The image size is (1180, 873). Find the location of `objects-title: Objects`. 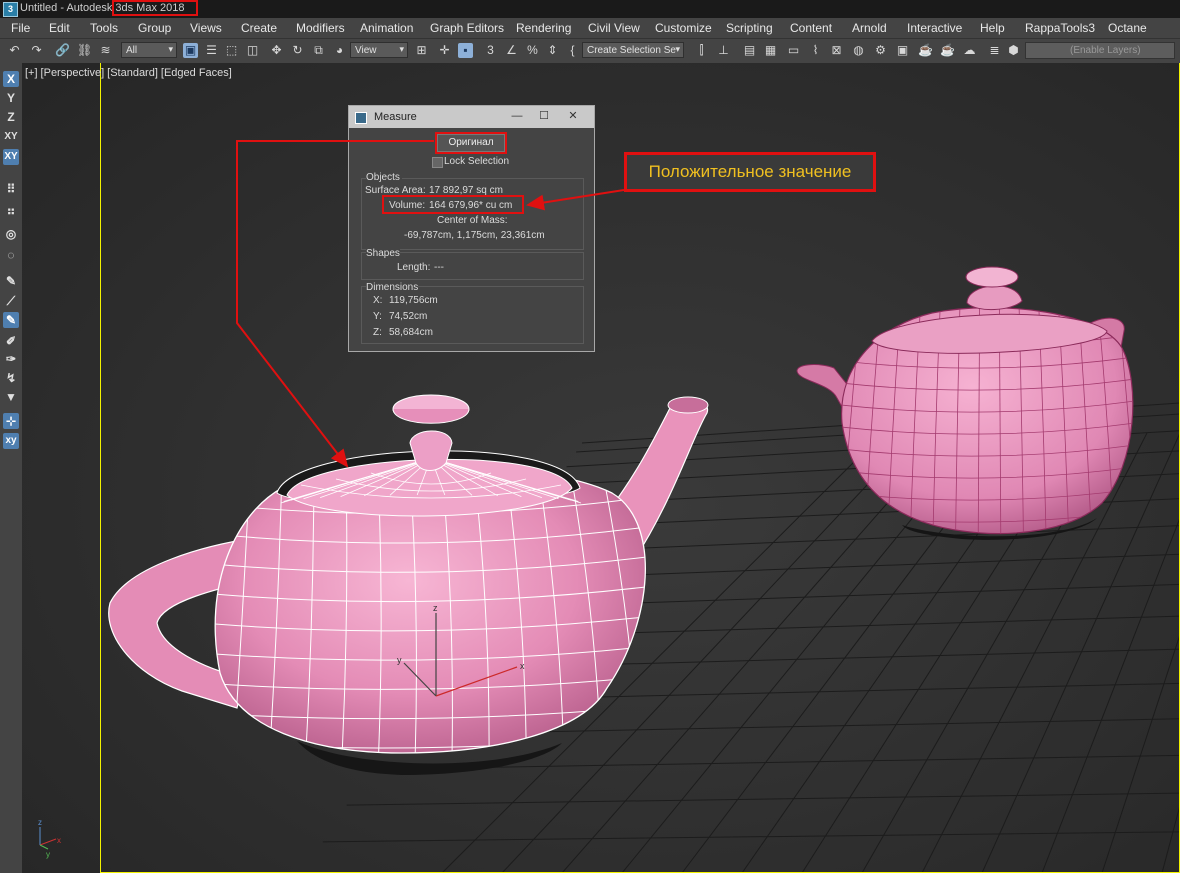

objects-title: Objects is located at coordinates (384, 177).